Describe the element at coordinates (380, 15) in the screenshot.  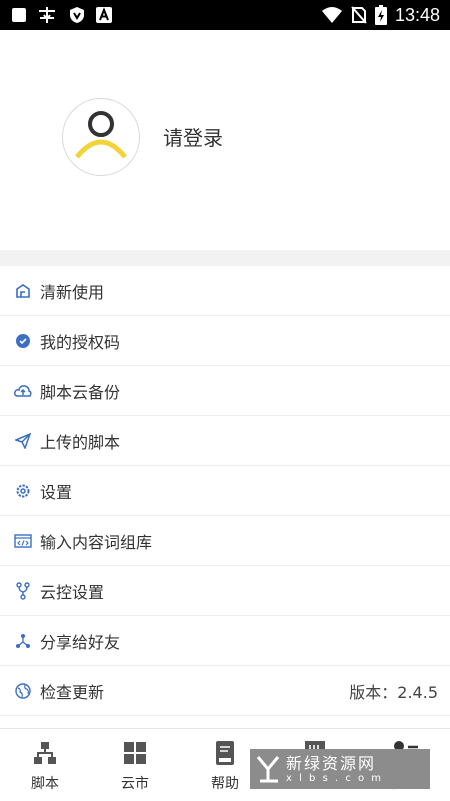
I see `battery-charging-icon` at that location.